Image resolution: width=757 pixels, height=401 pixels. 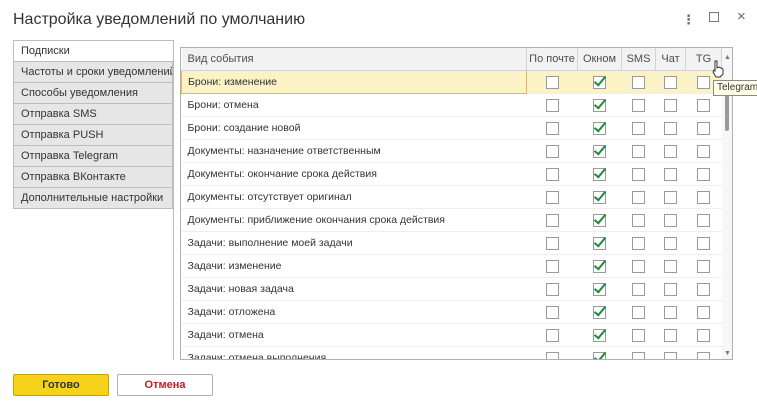 What do you see at coordinates (727, 112) in the screenshot?
I see `scroll-thumb` at bounding box center [727, 112].